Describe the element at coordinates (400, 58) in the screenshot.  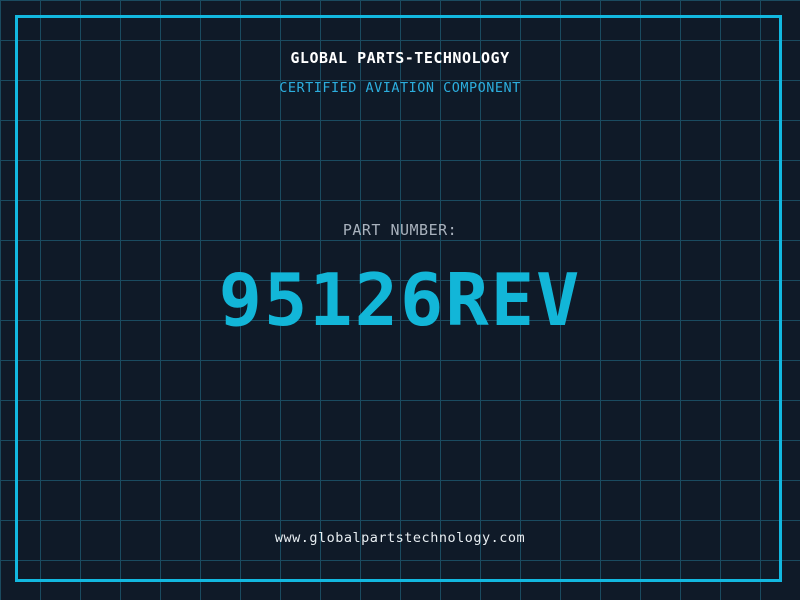
I see `company-title: GLOBAL PARTS-TECHNOLOGY` at that location.